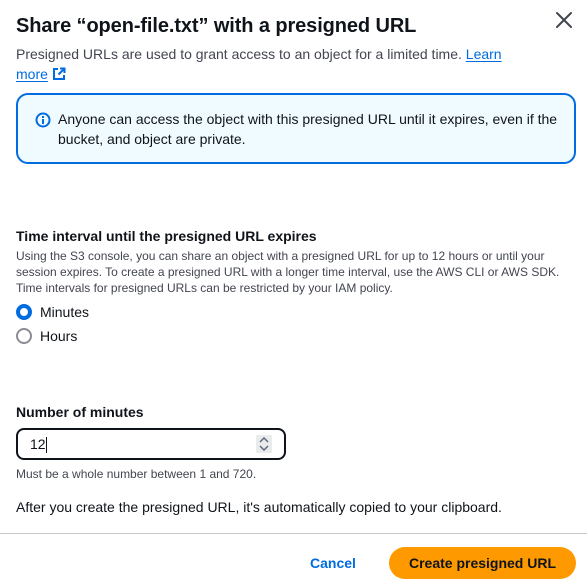 This screenshot has width=587, height=588. I want to click on text-cursor, so click(46, 445).